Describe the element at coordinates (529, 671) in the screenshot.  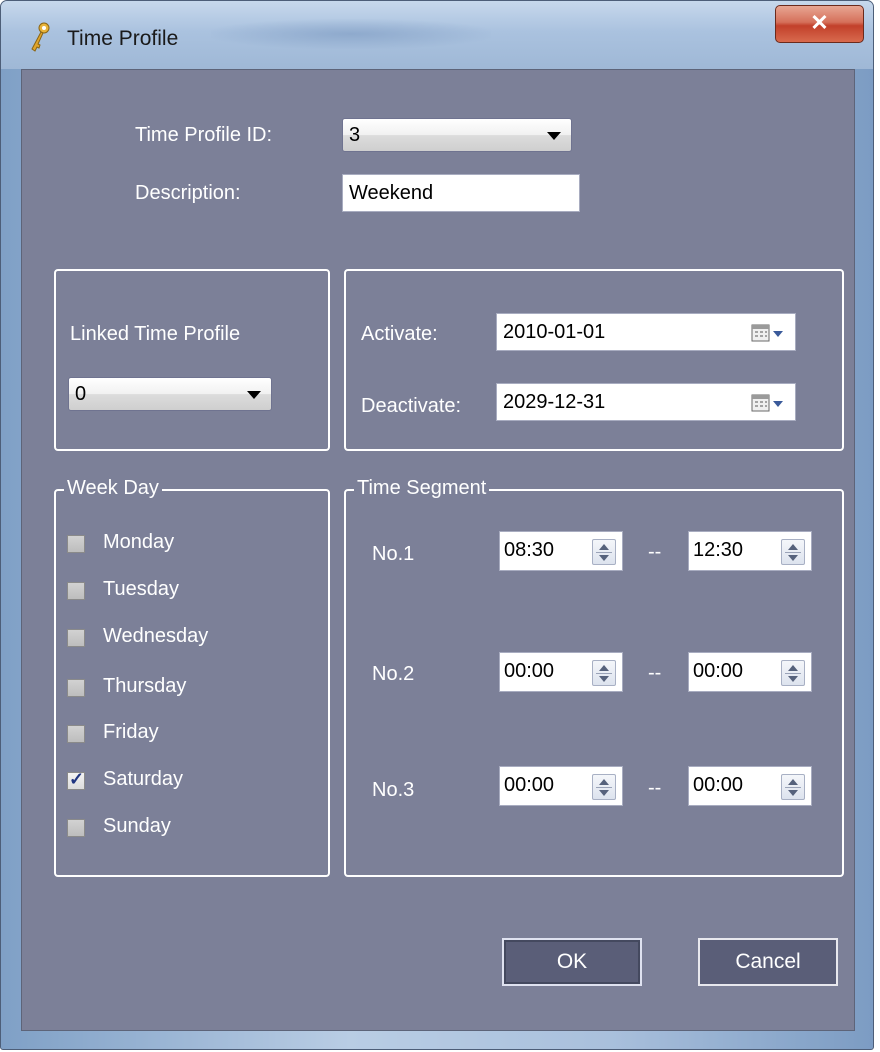
I see `segment-2-start-value: 00:00` at that location.